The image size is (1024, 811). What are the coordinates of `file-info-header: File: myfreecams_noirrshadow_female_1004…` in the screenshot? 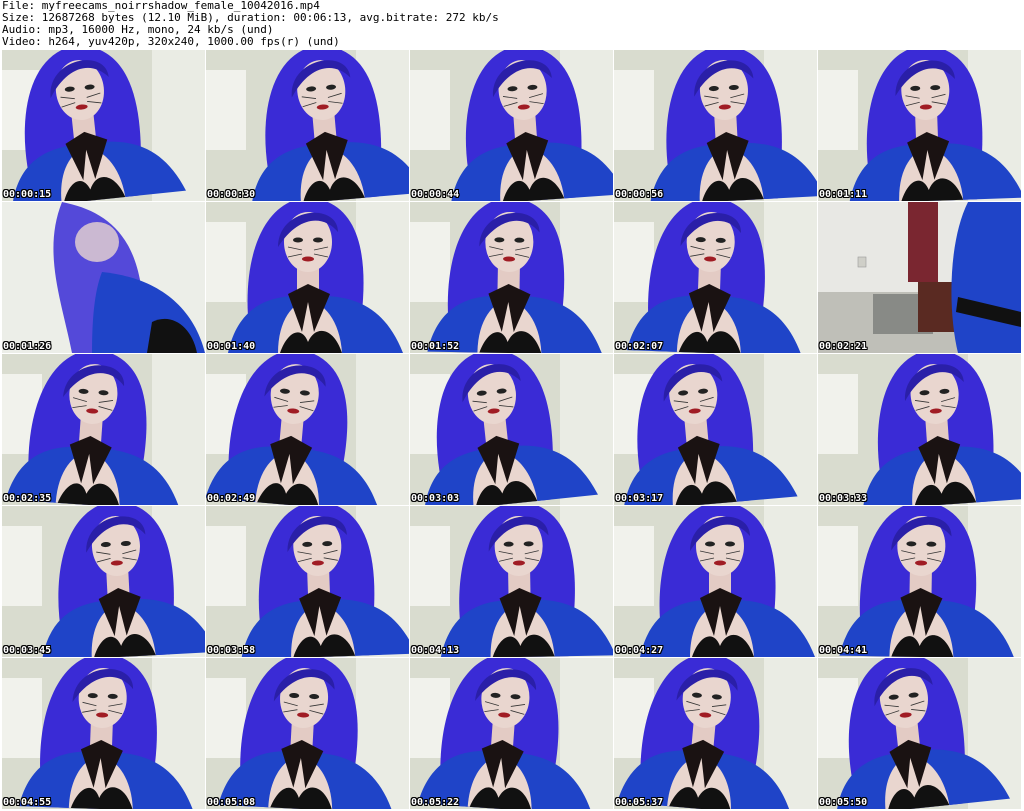 It's located at (512, 25).